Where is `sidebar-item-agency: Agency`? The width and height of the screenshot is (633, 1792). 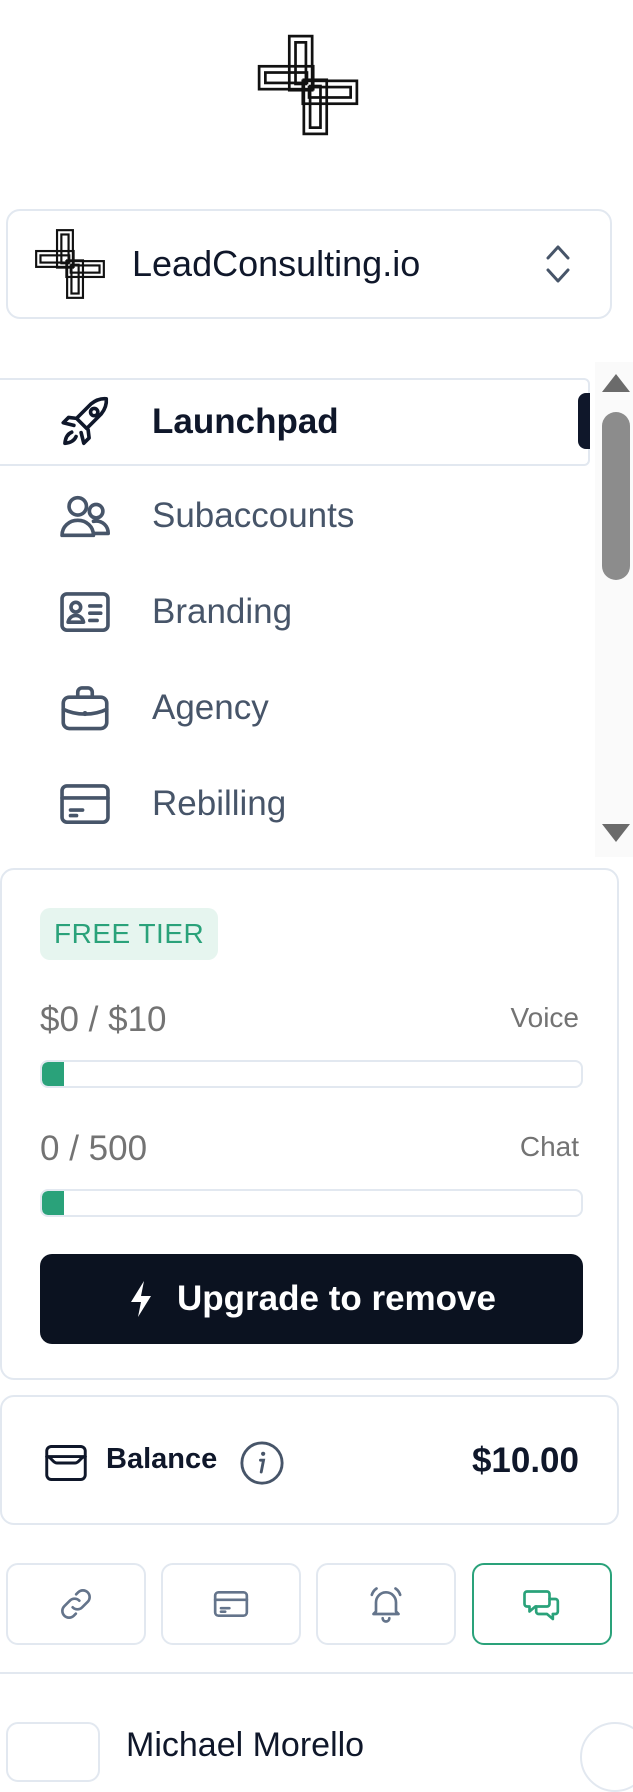
sidebar-item-agency: Agency is located at coordinates (295, 708).